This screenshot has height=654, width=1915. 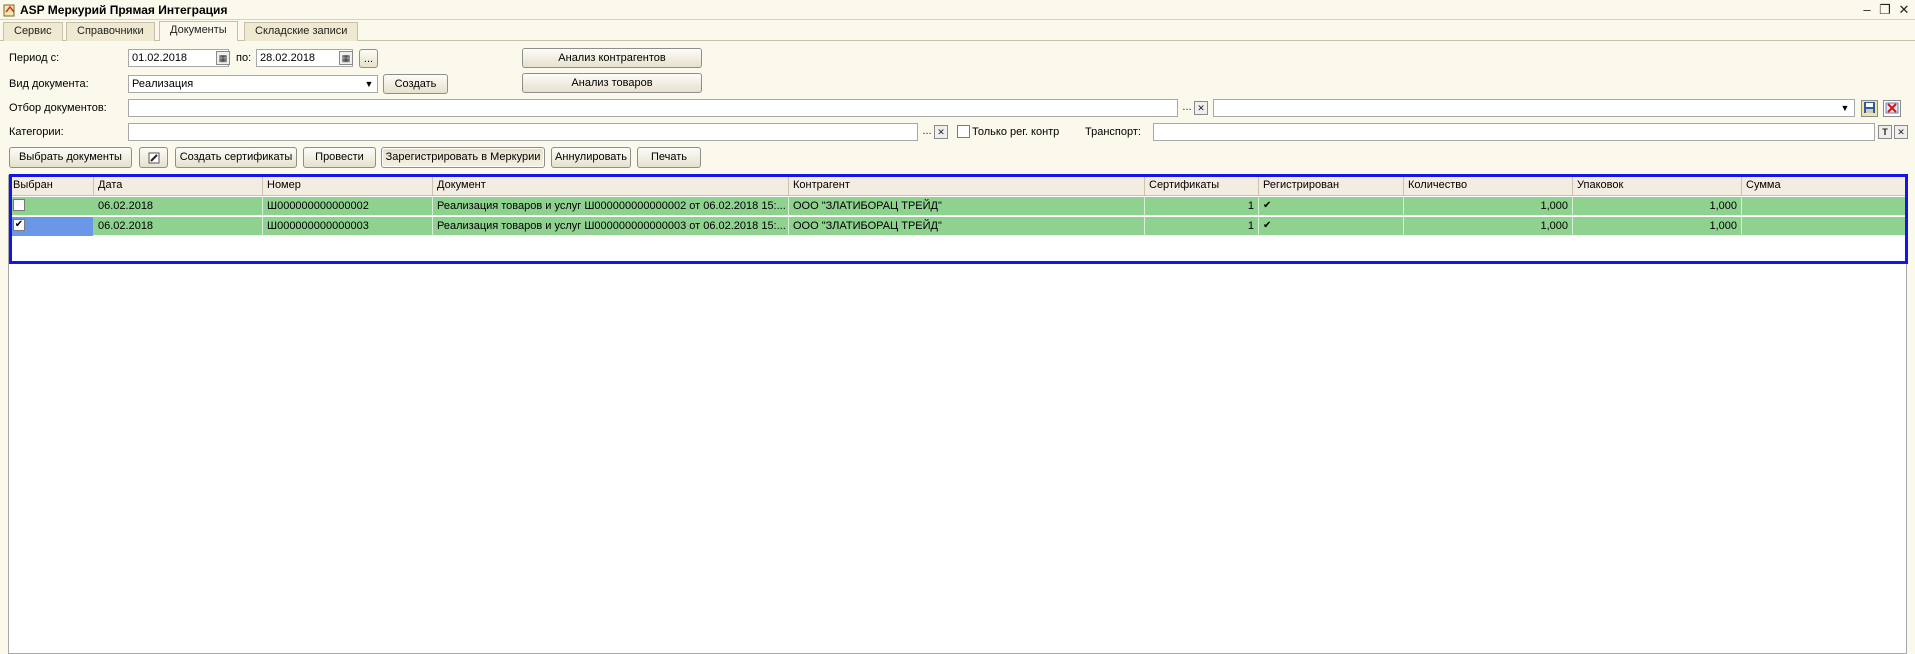 I want to click on tab-warehouse-records: Складские записи, so click(x=301, y=31).